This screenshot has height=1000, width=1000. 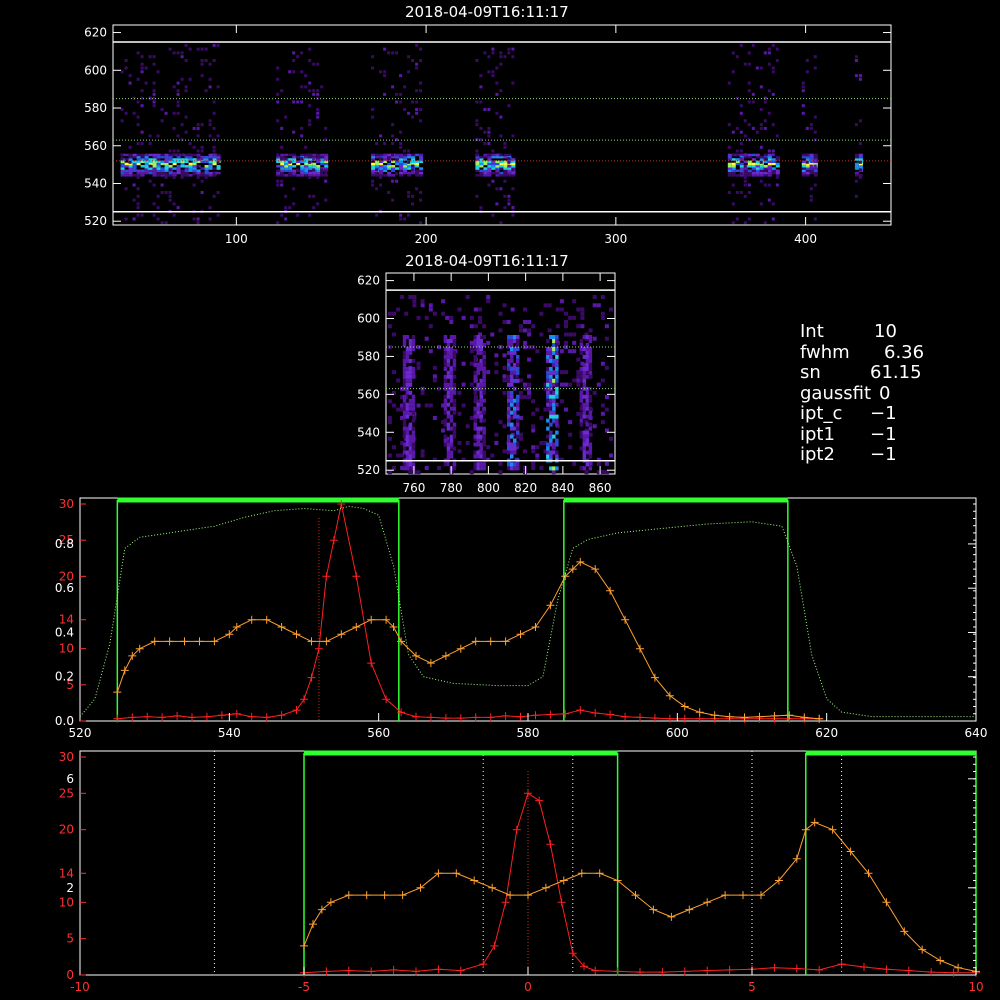 I want to click on y-tick-label: 620, so click(x=95, y=33).